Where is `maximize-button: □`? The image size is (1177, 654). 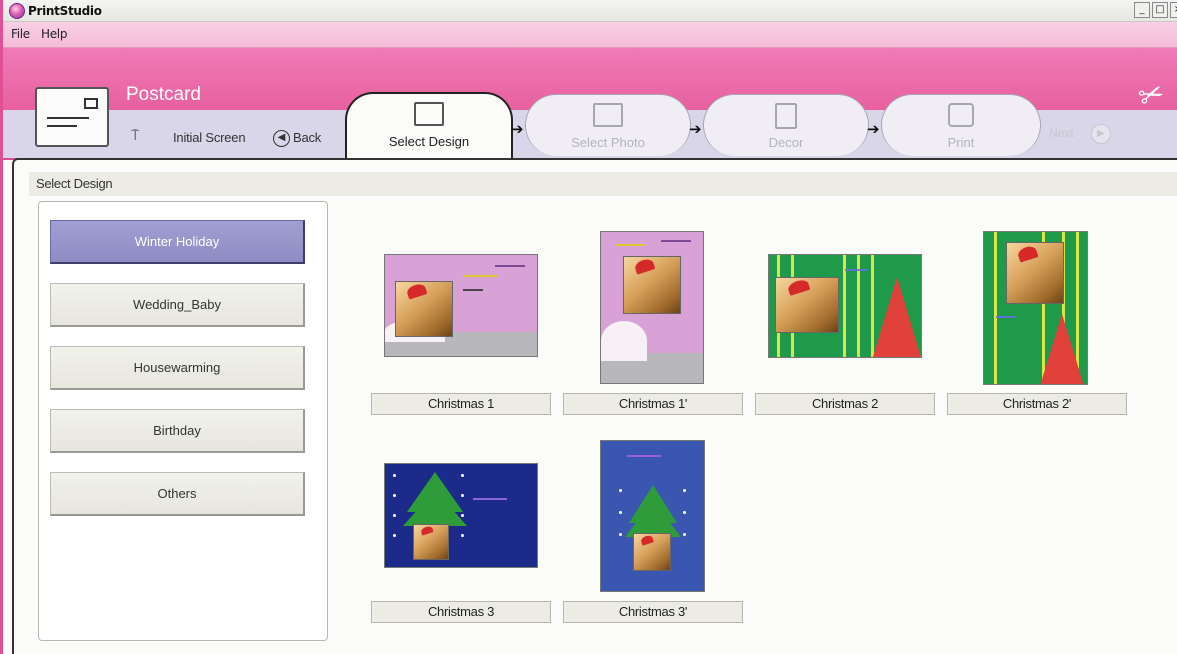 maximize-button: □ is located at coordinates (1160, 10).